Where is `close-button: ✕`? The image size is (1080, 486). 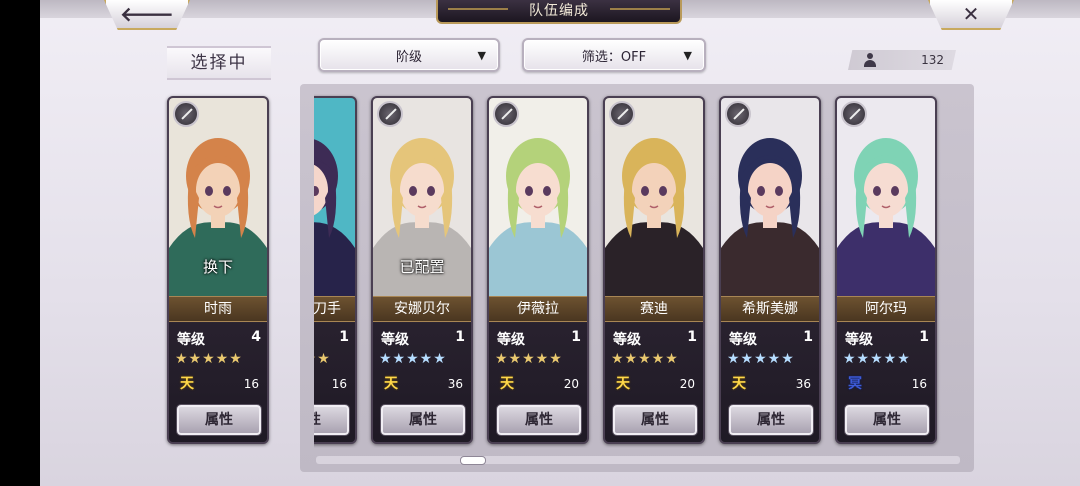 close-button: ✕ is located at coordinates (971, 15).